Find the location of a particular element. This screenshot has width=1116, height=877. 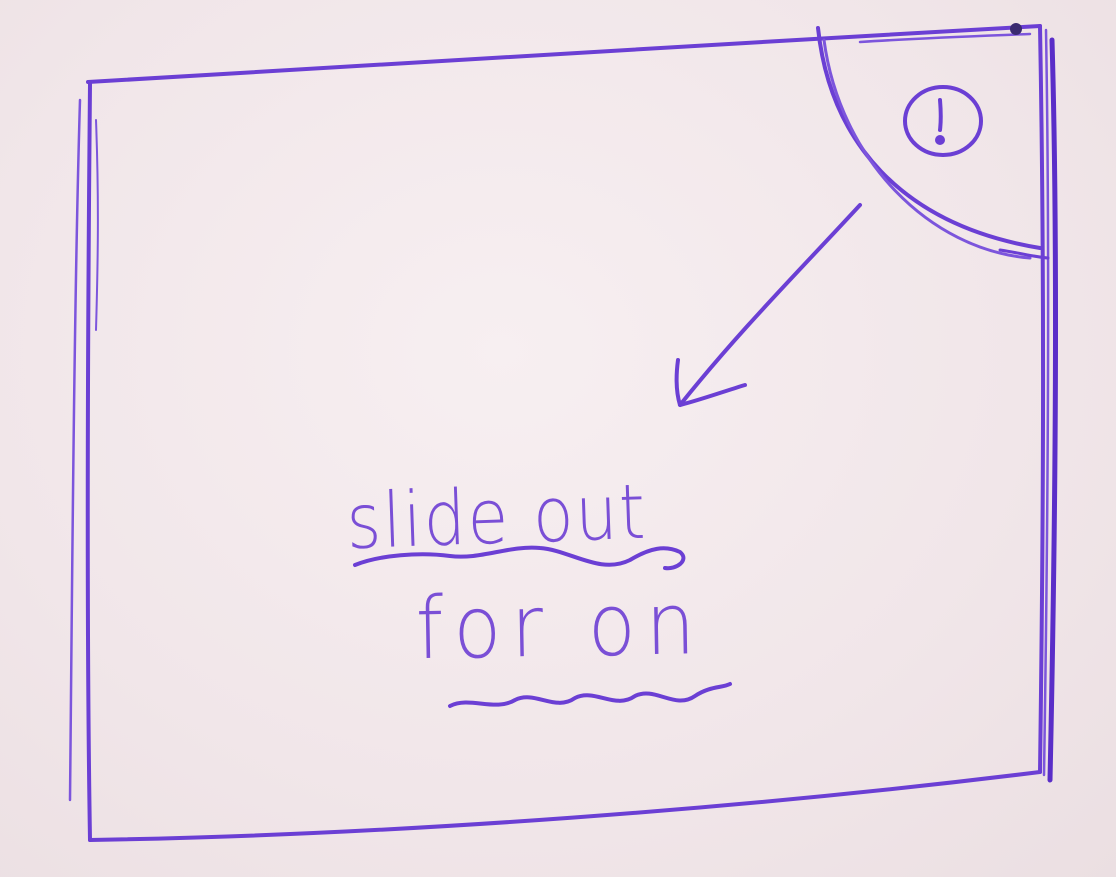

pen-dot-mark is located at coordinates (1016, 29).